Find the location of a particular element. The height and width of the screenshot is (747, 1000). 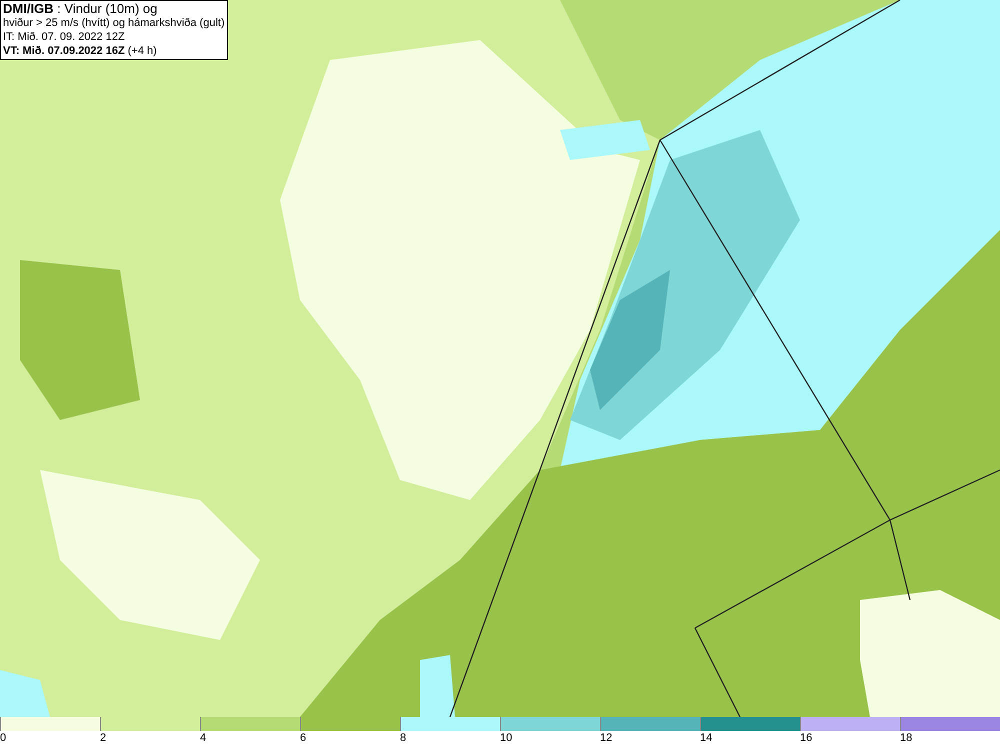

legend-label: 0 is located at coordinates (3, 738).